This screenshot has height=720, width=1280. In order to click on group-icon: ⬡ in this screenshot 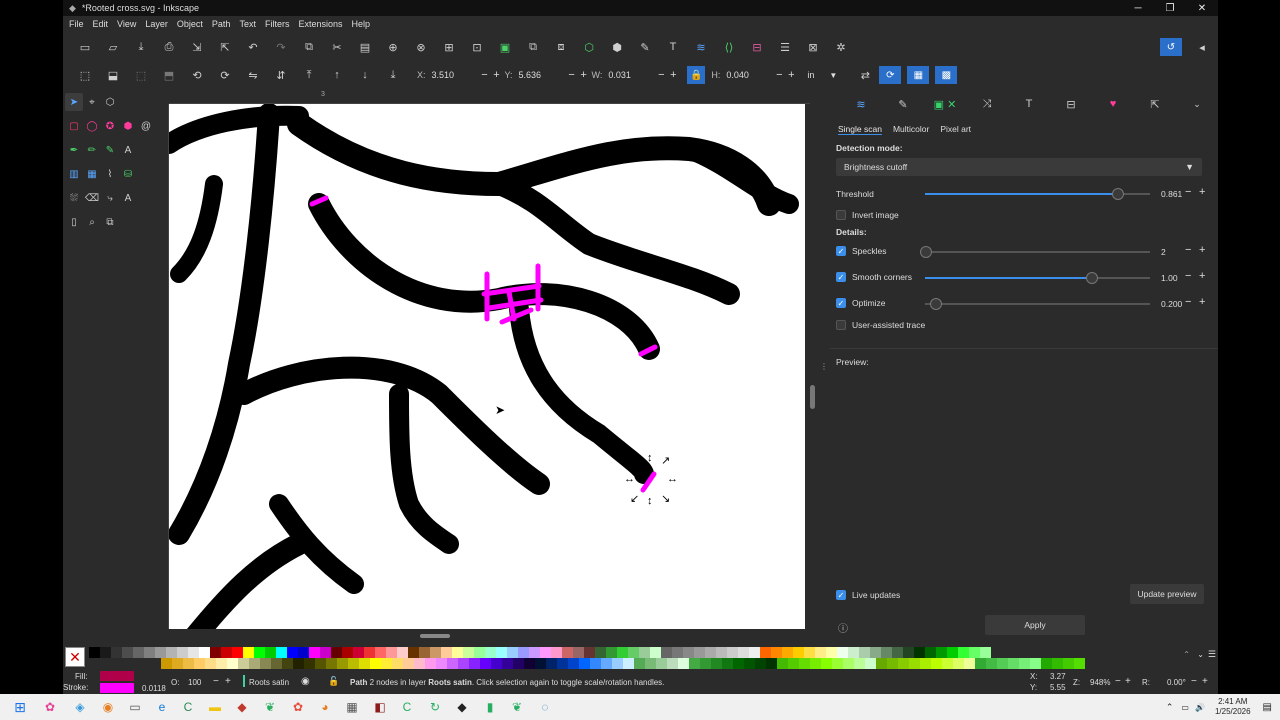, I will do `click(589, 47)`.